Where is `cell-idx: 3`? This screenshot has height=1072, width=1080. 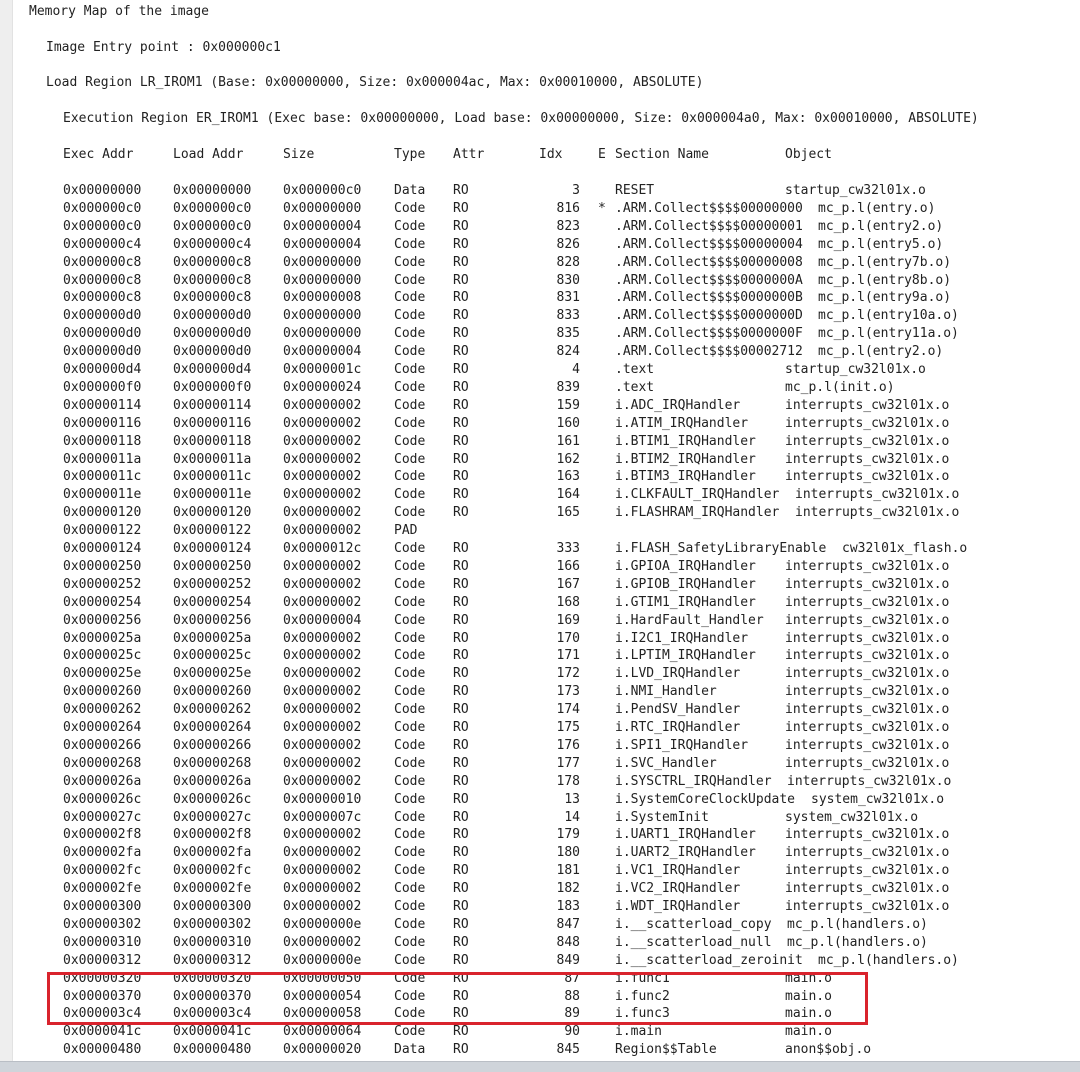
cell-idx: 3 is located at coordinates (576, 190).